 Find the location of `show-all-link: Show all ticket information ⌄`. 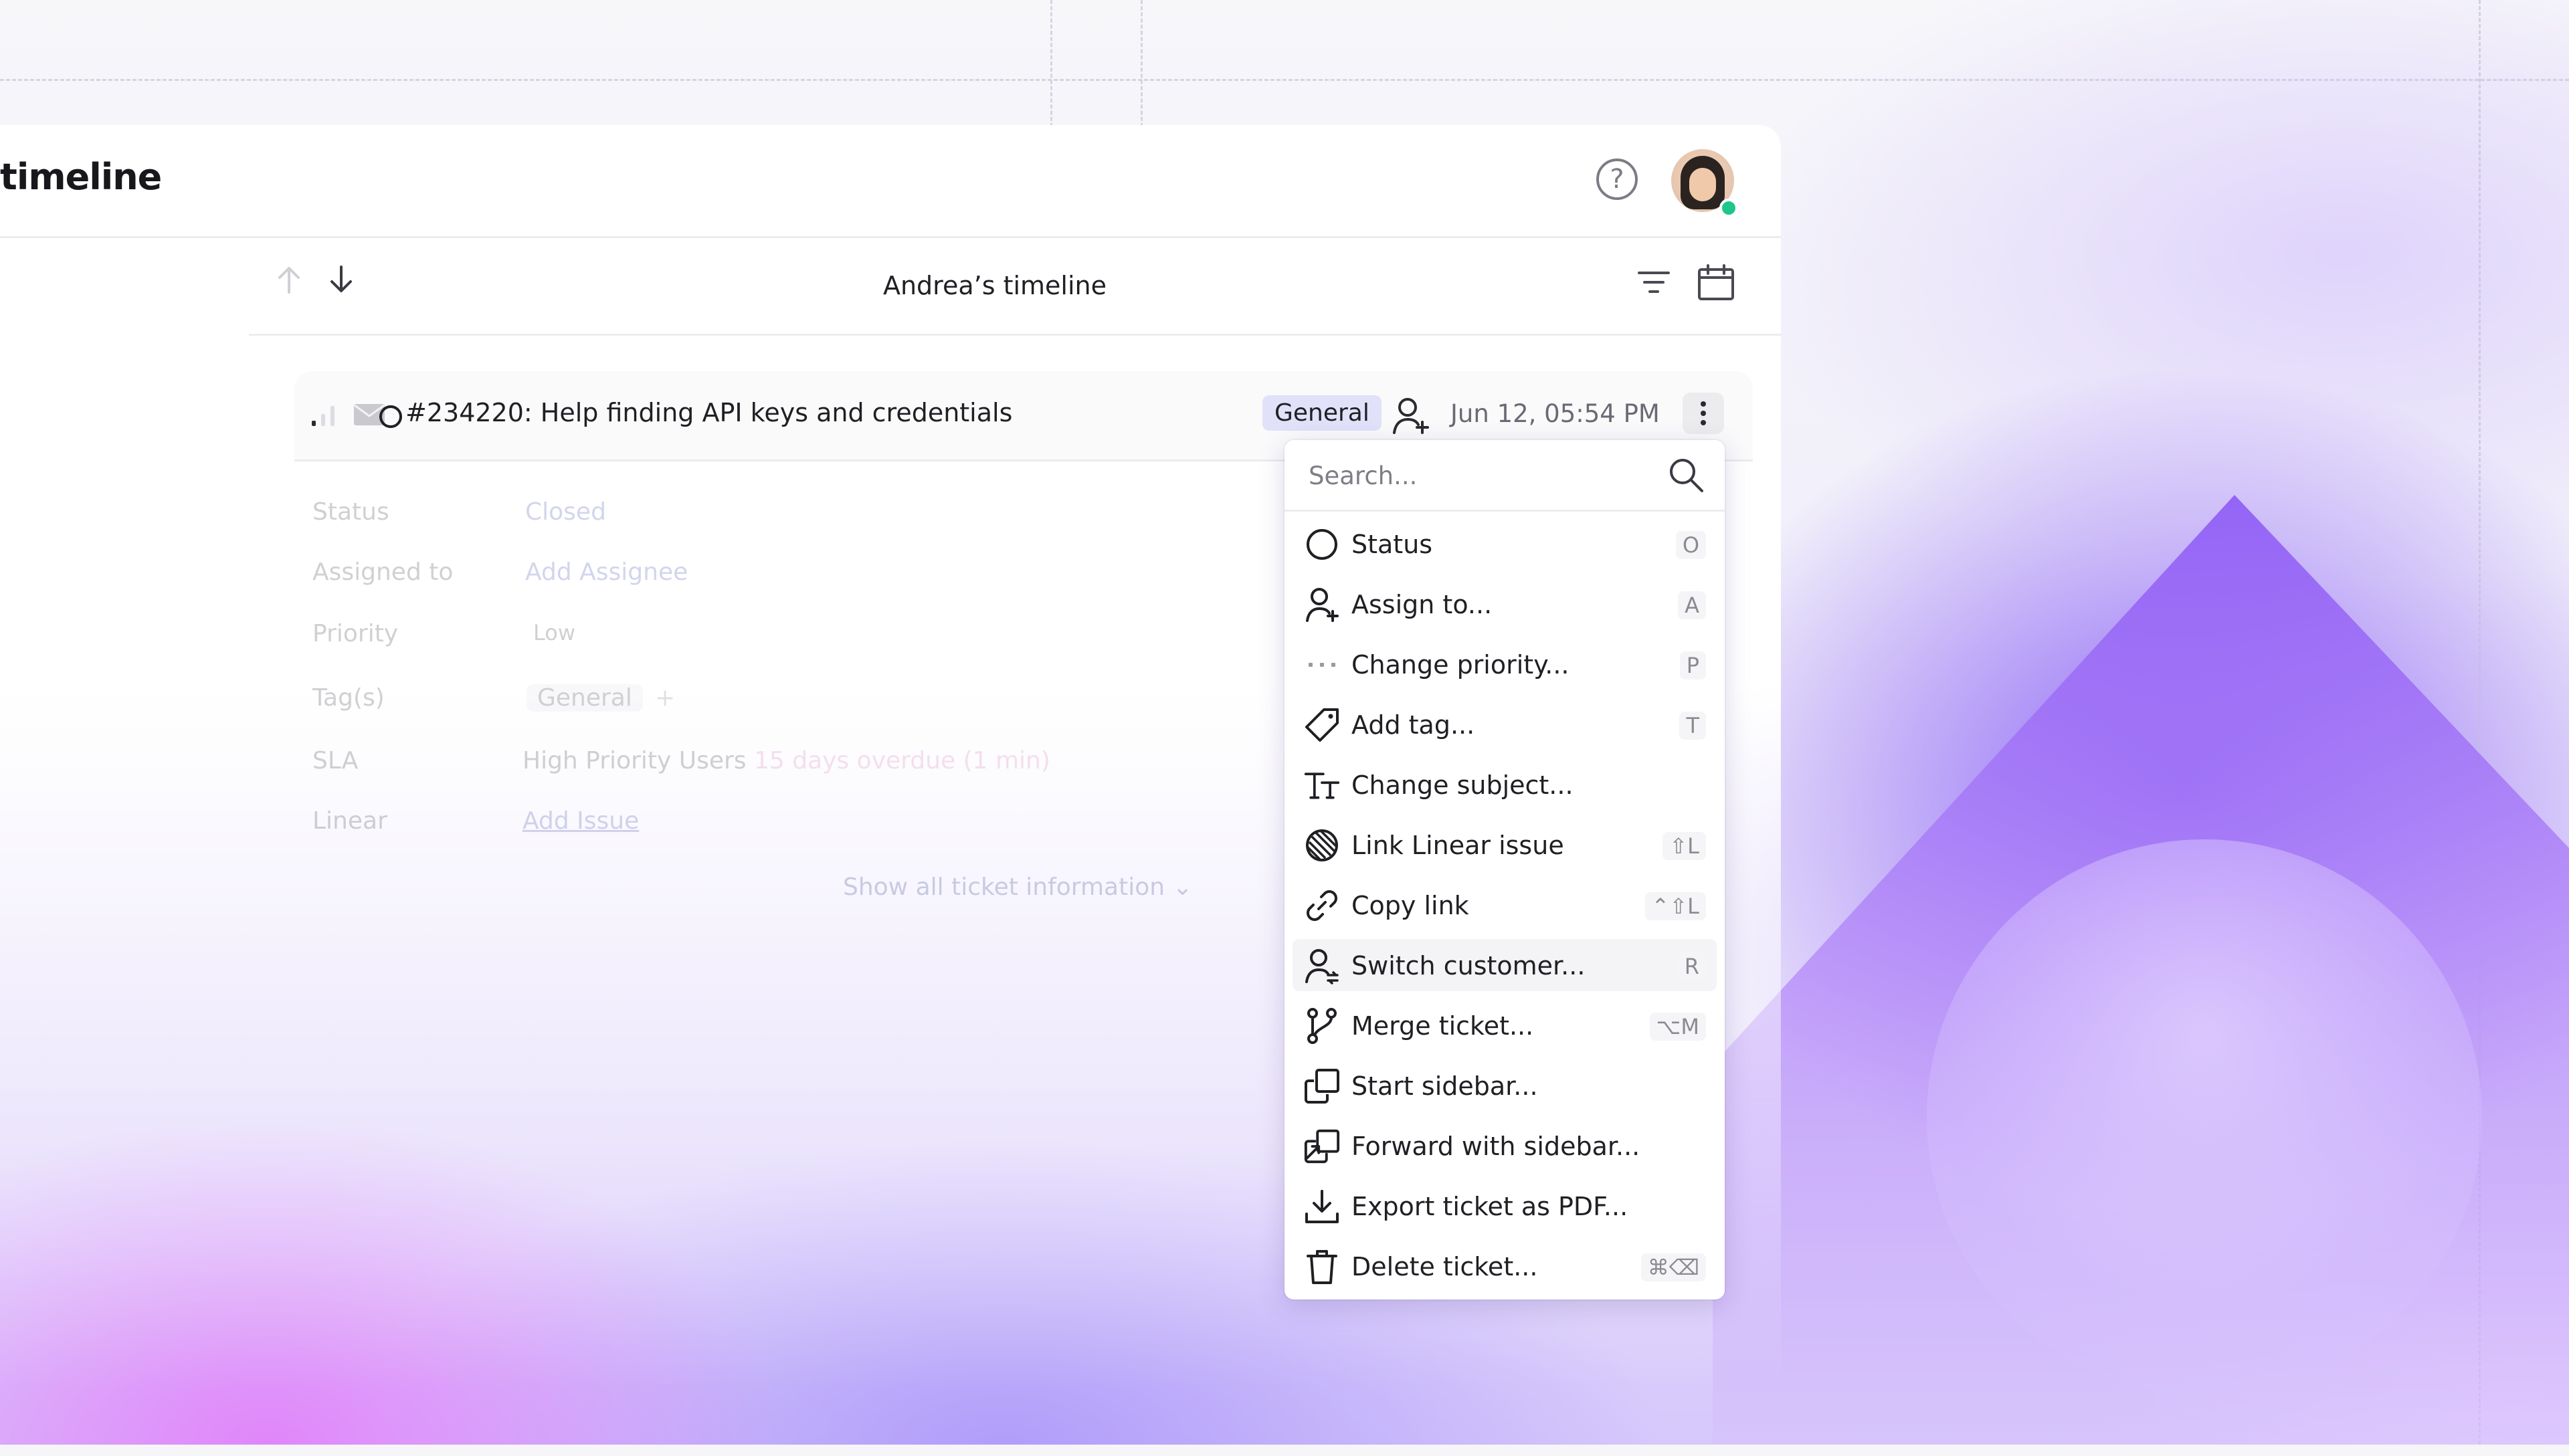

show-all-link: Show all ticket information ⌄ is located at coordinates (1018, 887).